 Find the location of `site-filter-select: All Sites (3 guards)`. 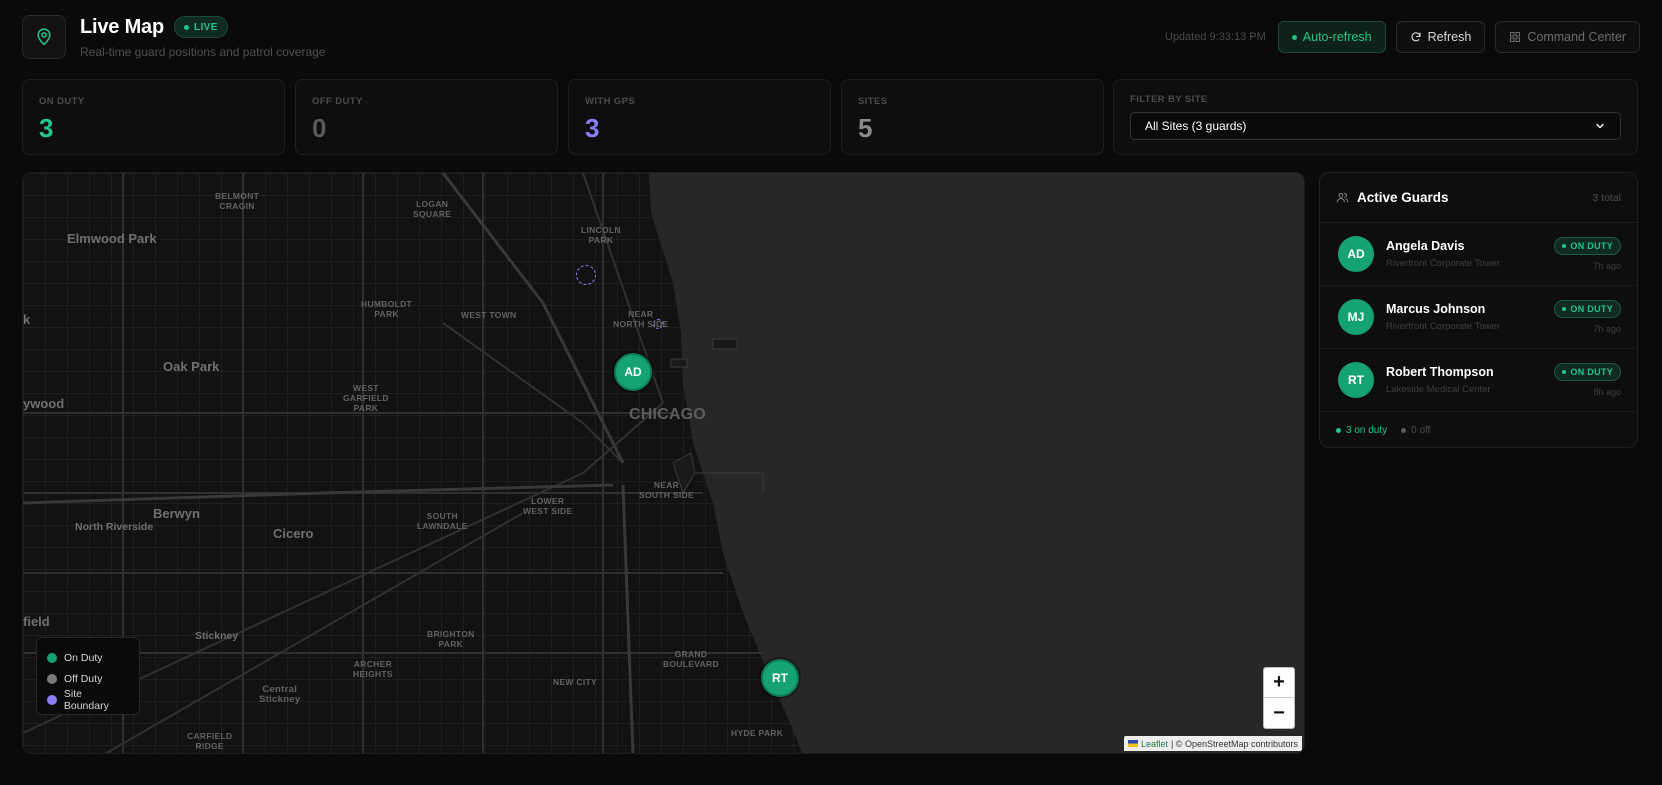

site-filter-select: All Sites (3 guards) is located at coordinates (1375, 126).